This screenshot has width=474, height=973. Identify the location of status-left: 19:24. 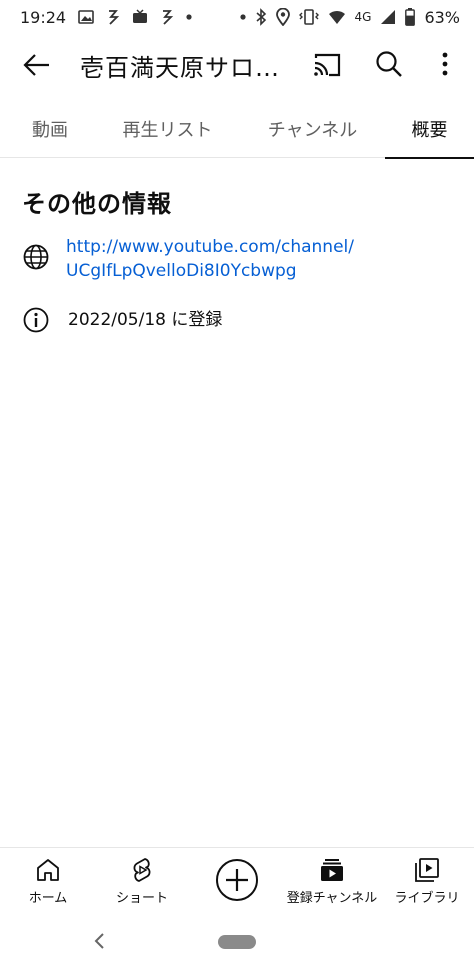
(106, 17).